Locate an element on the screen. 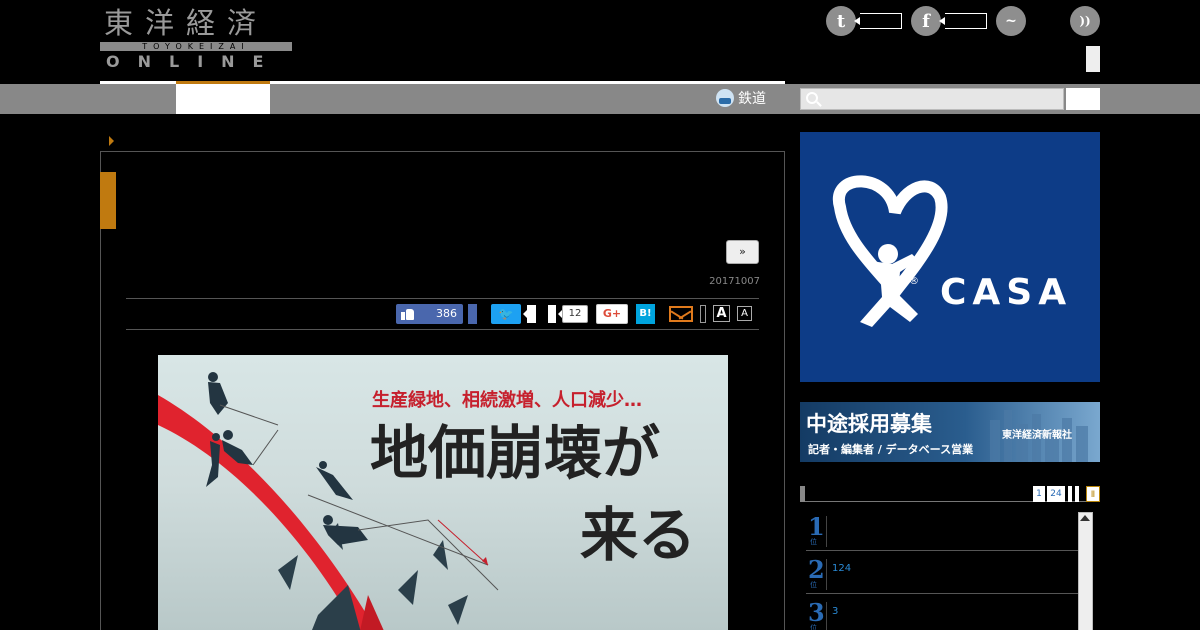  hatena-bookmark-button: B! is located at coordinates (645, 314).